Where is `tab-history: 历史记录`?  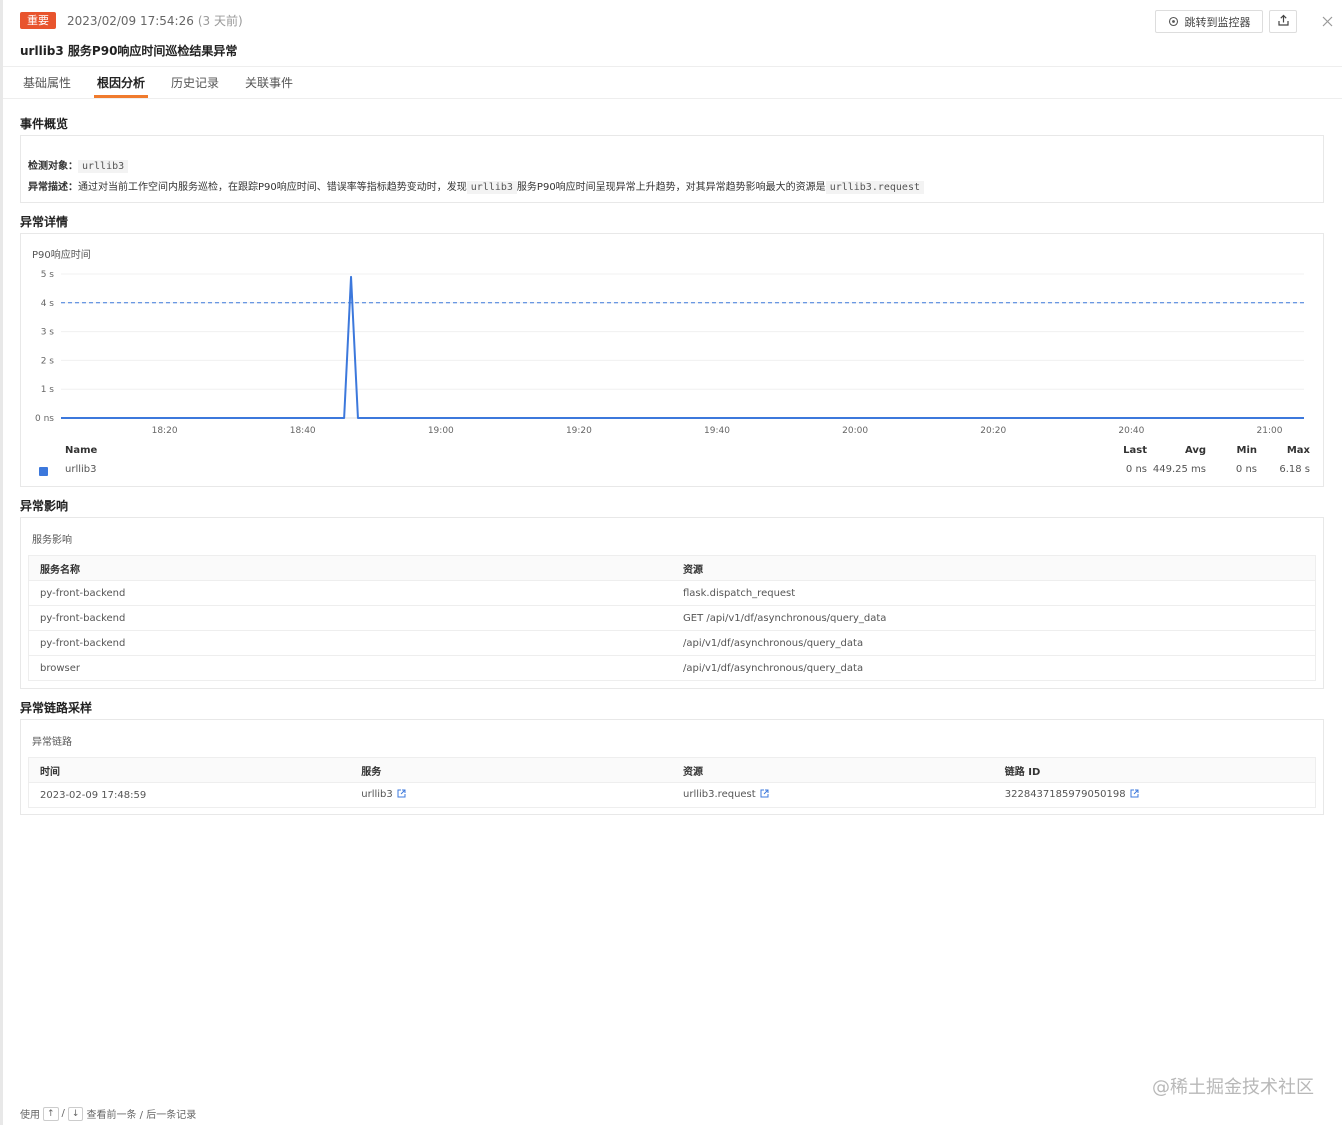
tab-history: 历史记录 is located at coordinates (195, 86).